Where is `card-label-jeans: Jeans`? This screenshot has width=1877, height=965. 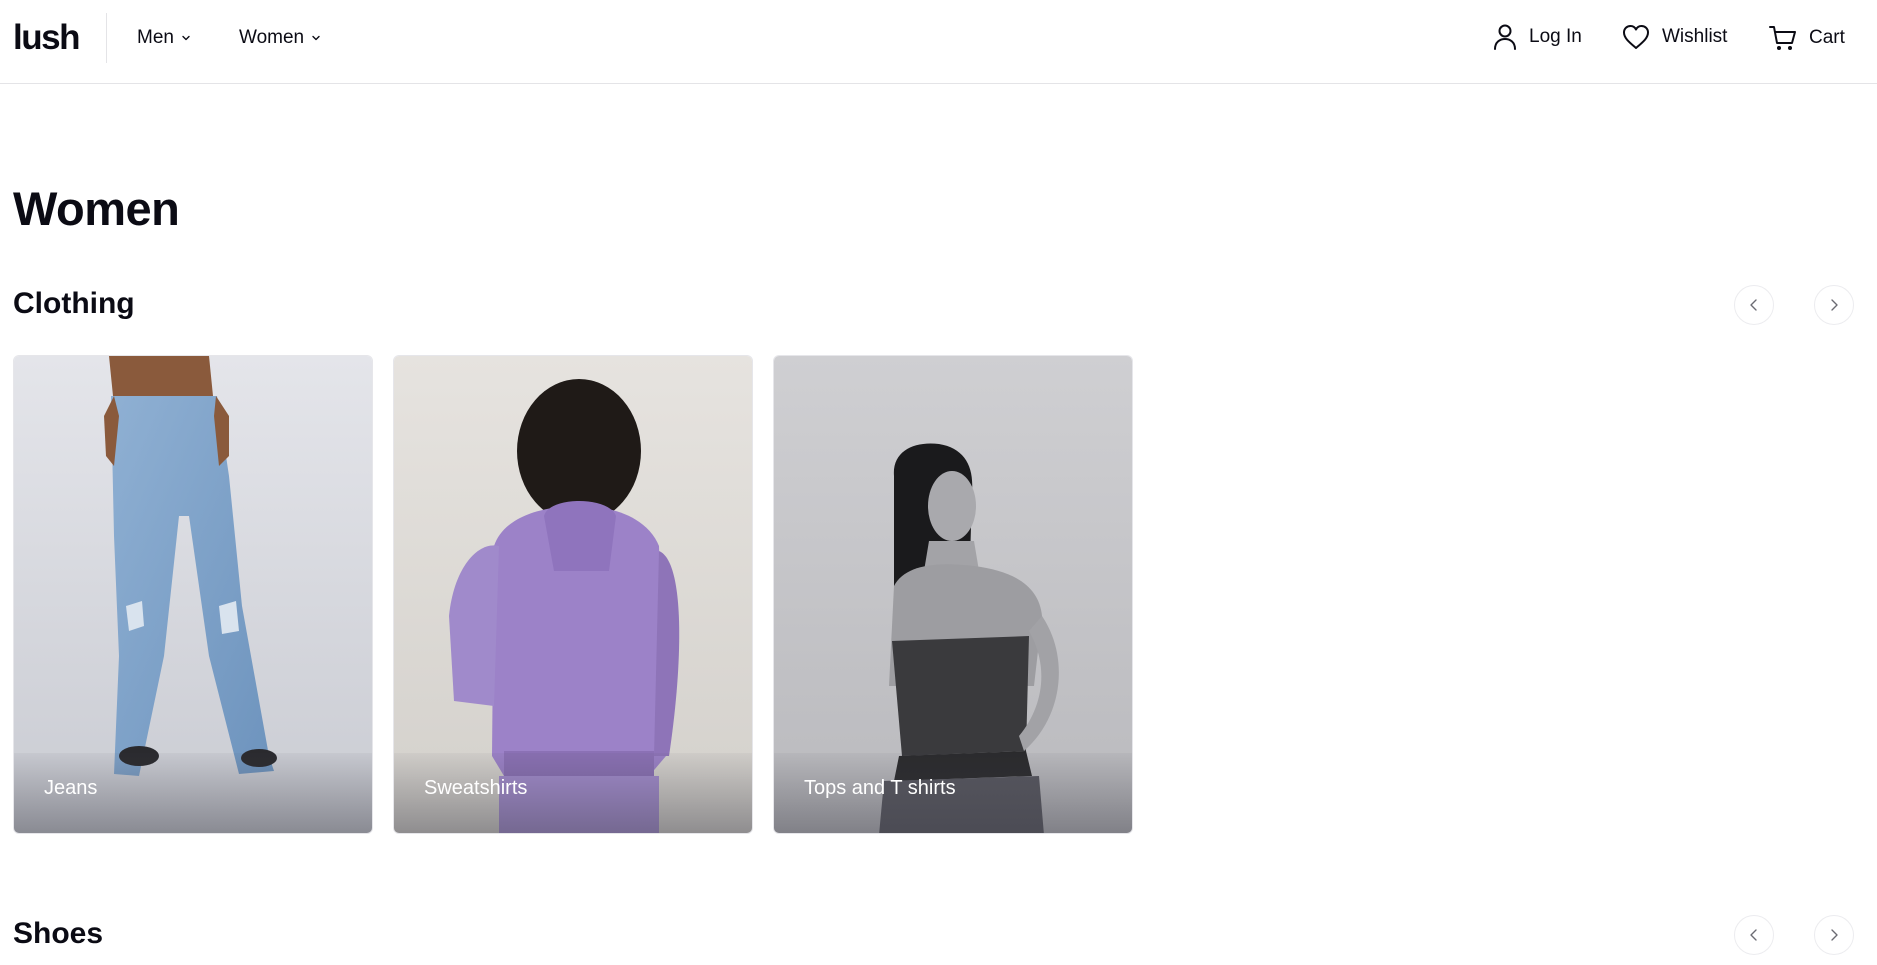 card-label-jeans: Jeans is located at coordinates (71, 788).